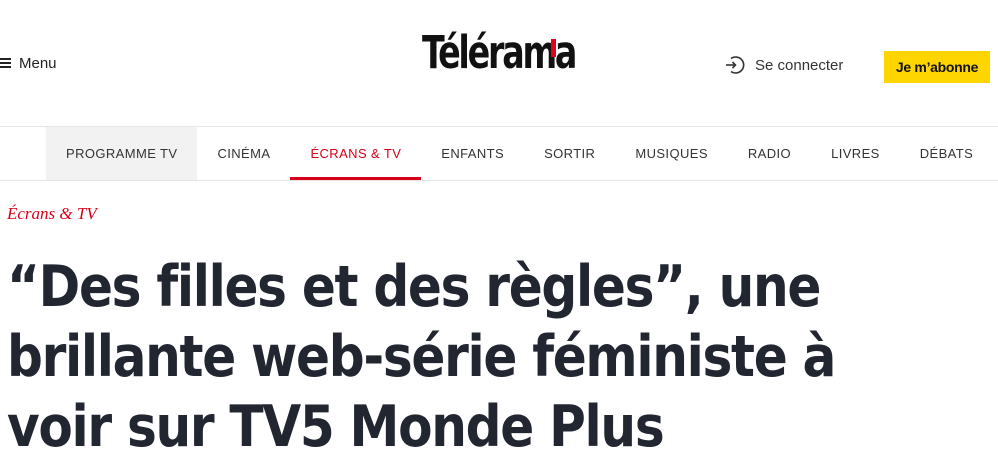 The width and height of the screenshot is (998, 464). I want to click on article-category-link: Écrans & TV, so click(52, 214).